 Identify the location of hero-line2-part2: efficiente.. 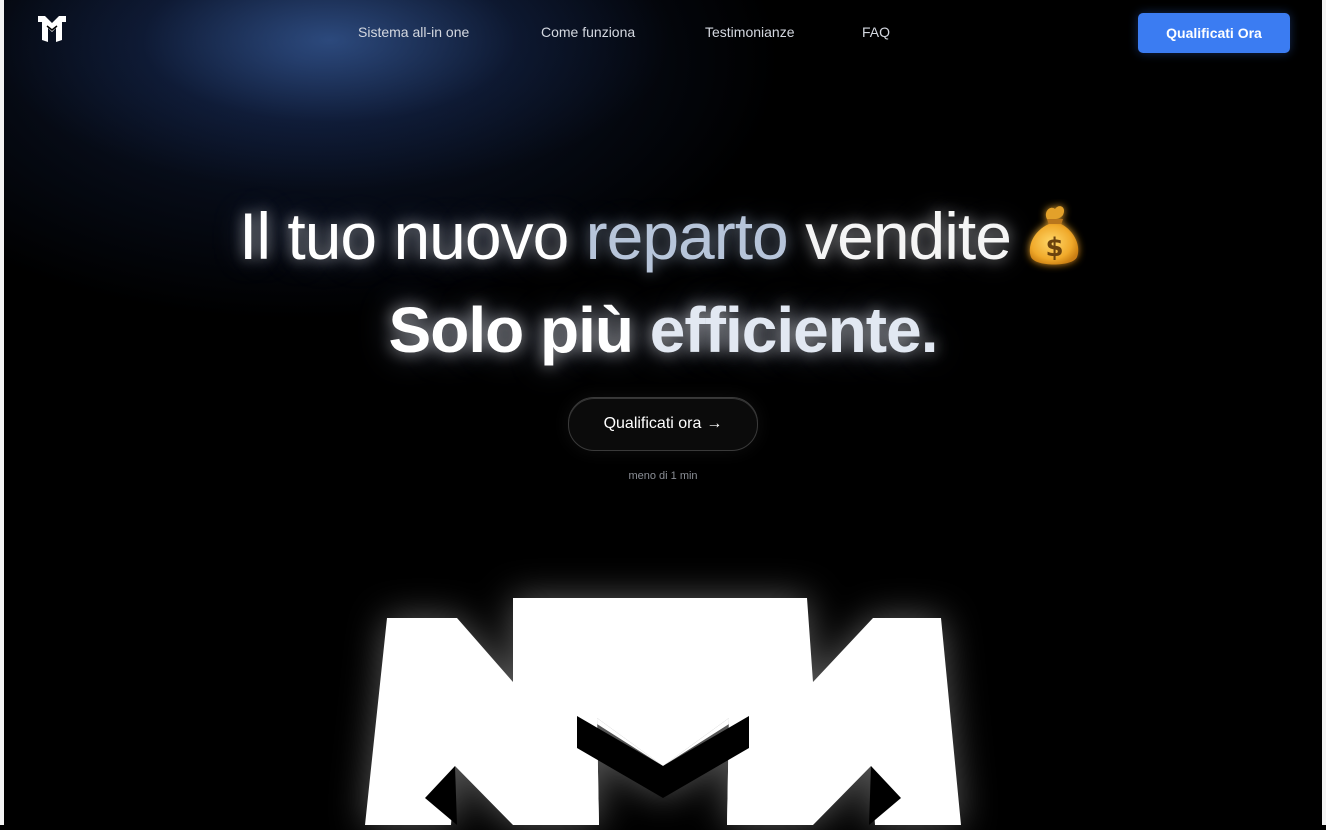
(794, 330).